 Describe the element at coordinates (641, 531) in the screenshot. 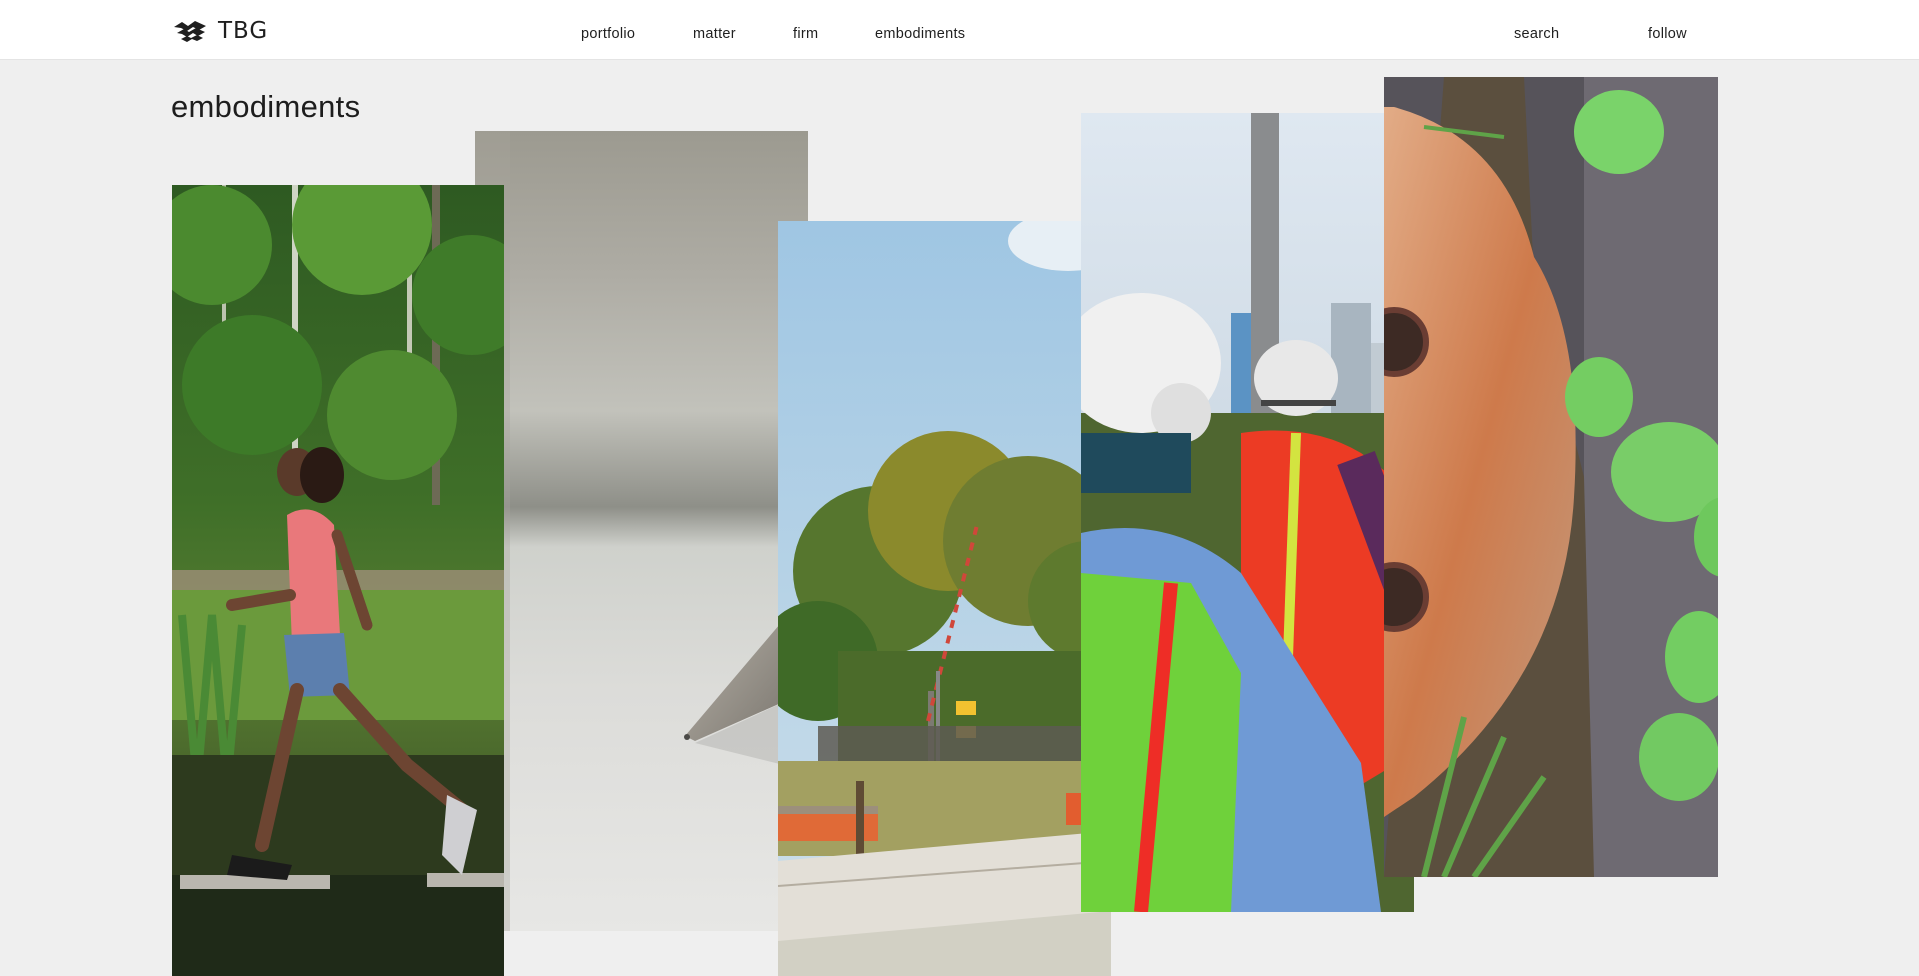

I see `panel-pencil-image` at that location.